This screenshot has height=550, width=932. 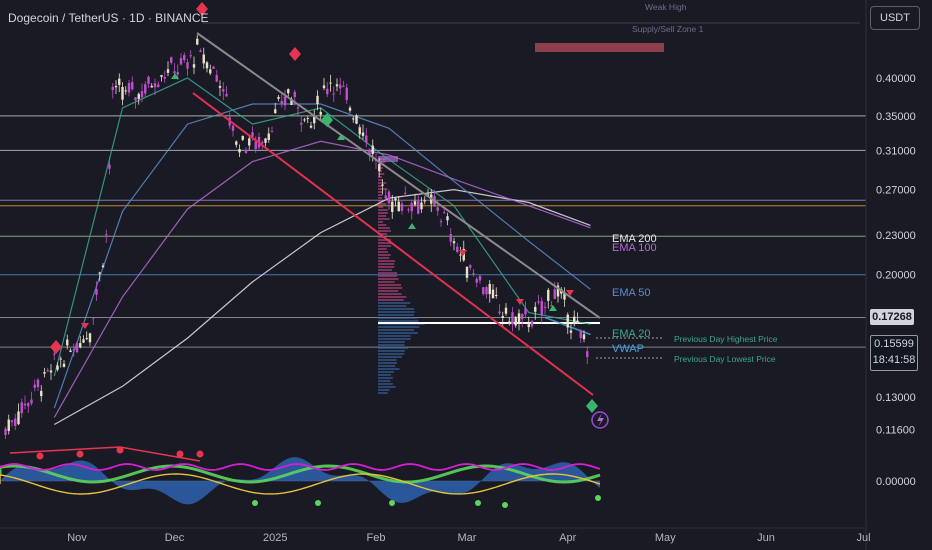 I want to click on price-tick-label: 0.11600, so click(x=895, y=430).